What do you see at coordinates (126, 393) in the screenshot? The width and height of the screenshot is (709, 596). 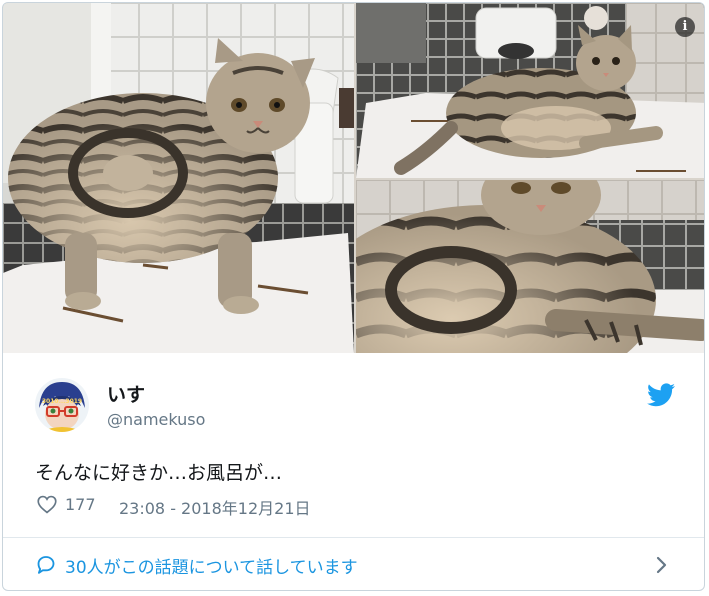 I see `author-display-name: いす` at bounding box center [126, 393].